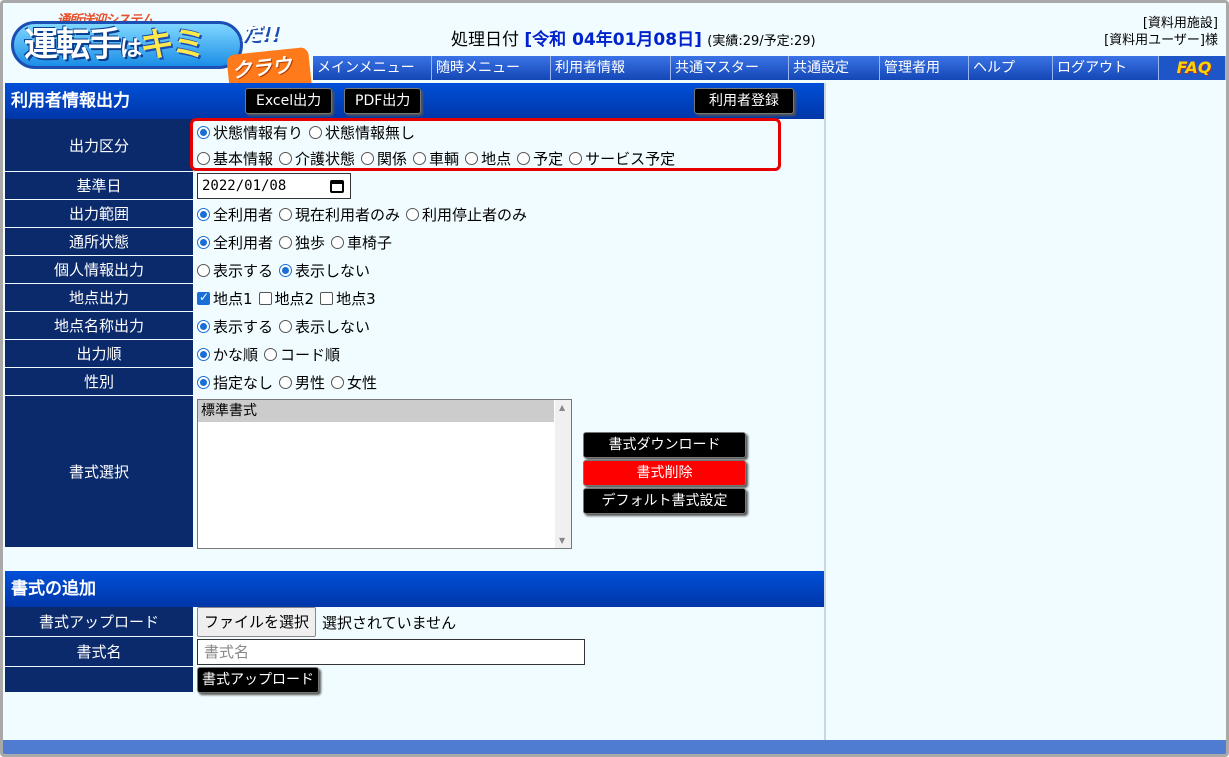 This screenshot has width=1229, height=757. What do you see at coordinates (376, 411) in the screenshot?
I see `format-list-item: 標準書式` at bounding box center [376, 411].